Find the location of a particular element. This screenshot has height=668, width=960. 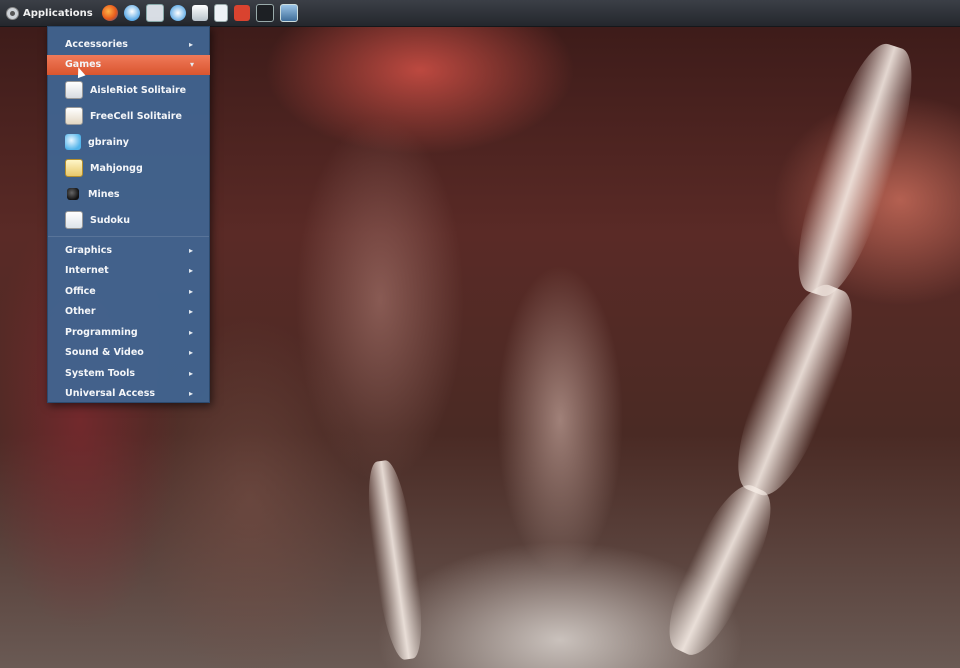

chat-icon is located at coordinates (154, 13).